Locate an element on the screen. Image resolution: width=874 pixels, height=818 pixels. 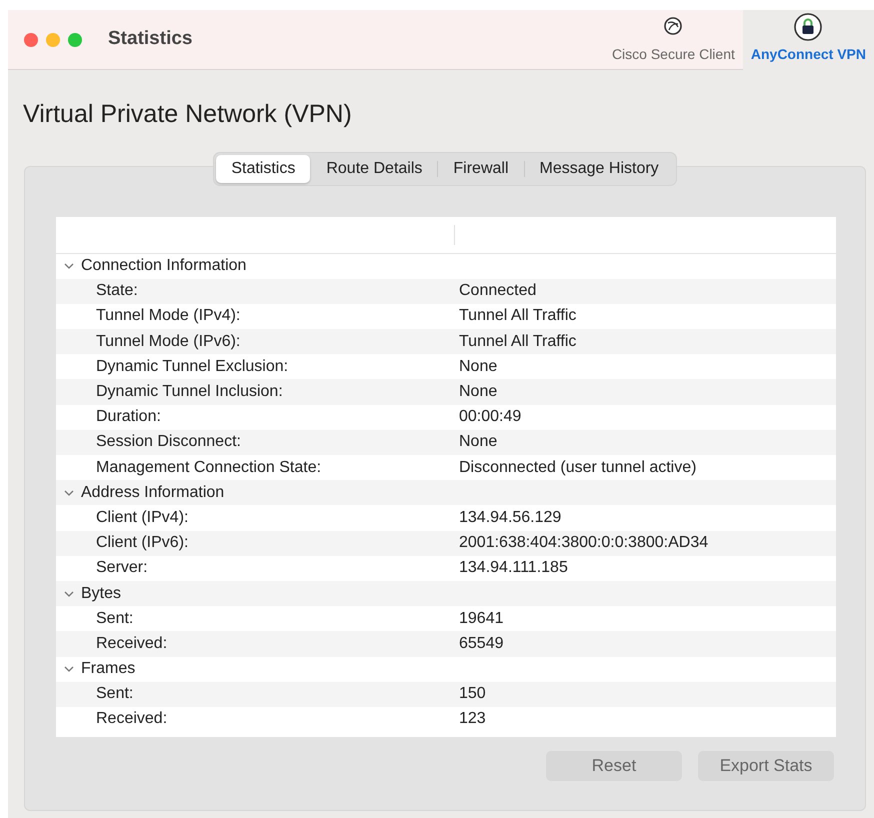
table-cell: Duration: is located at coordinates (128, 417).